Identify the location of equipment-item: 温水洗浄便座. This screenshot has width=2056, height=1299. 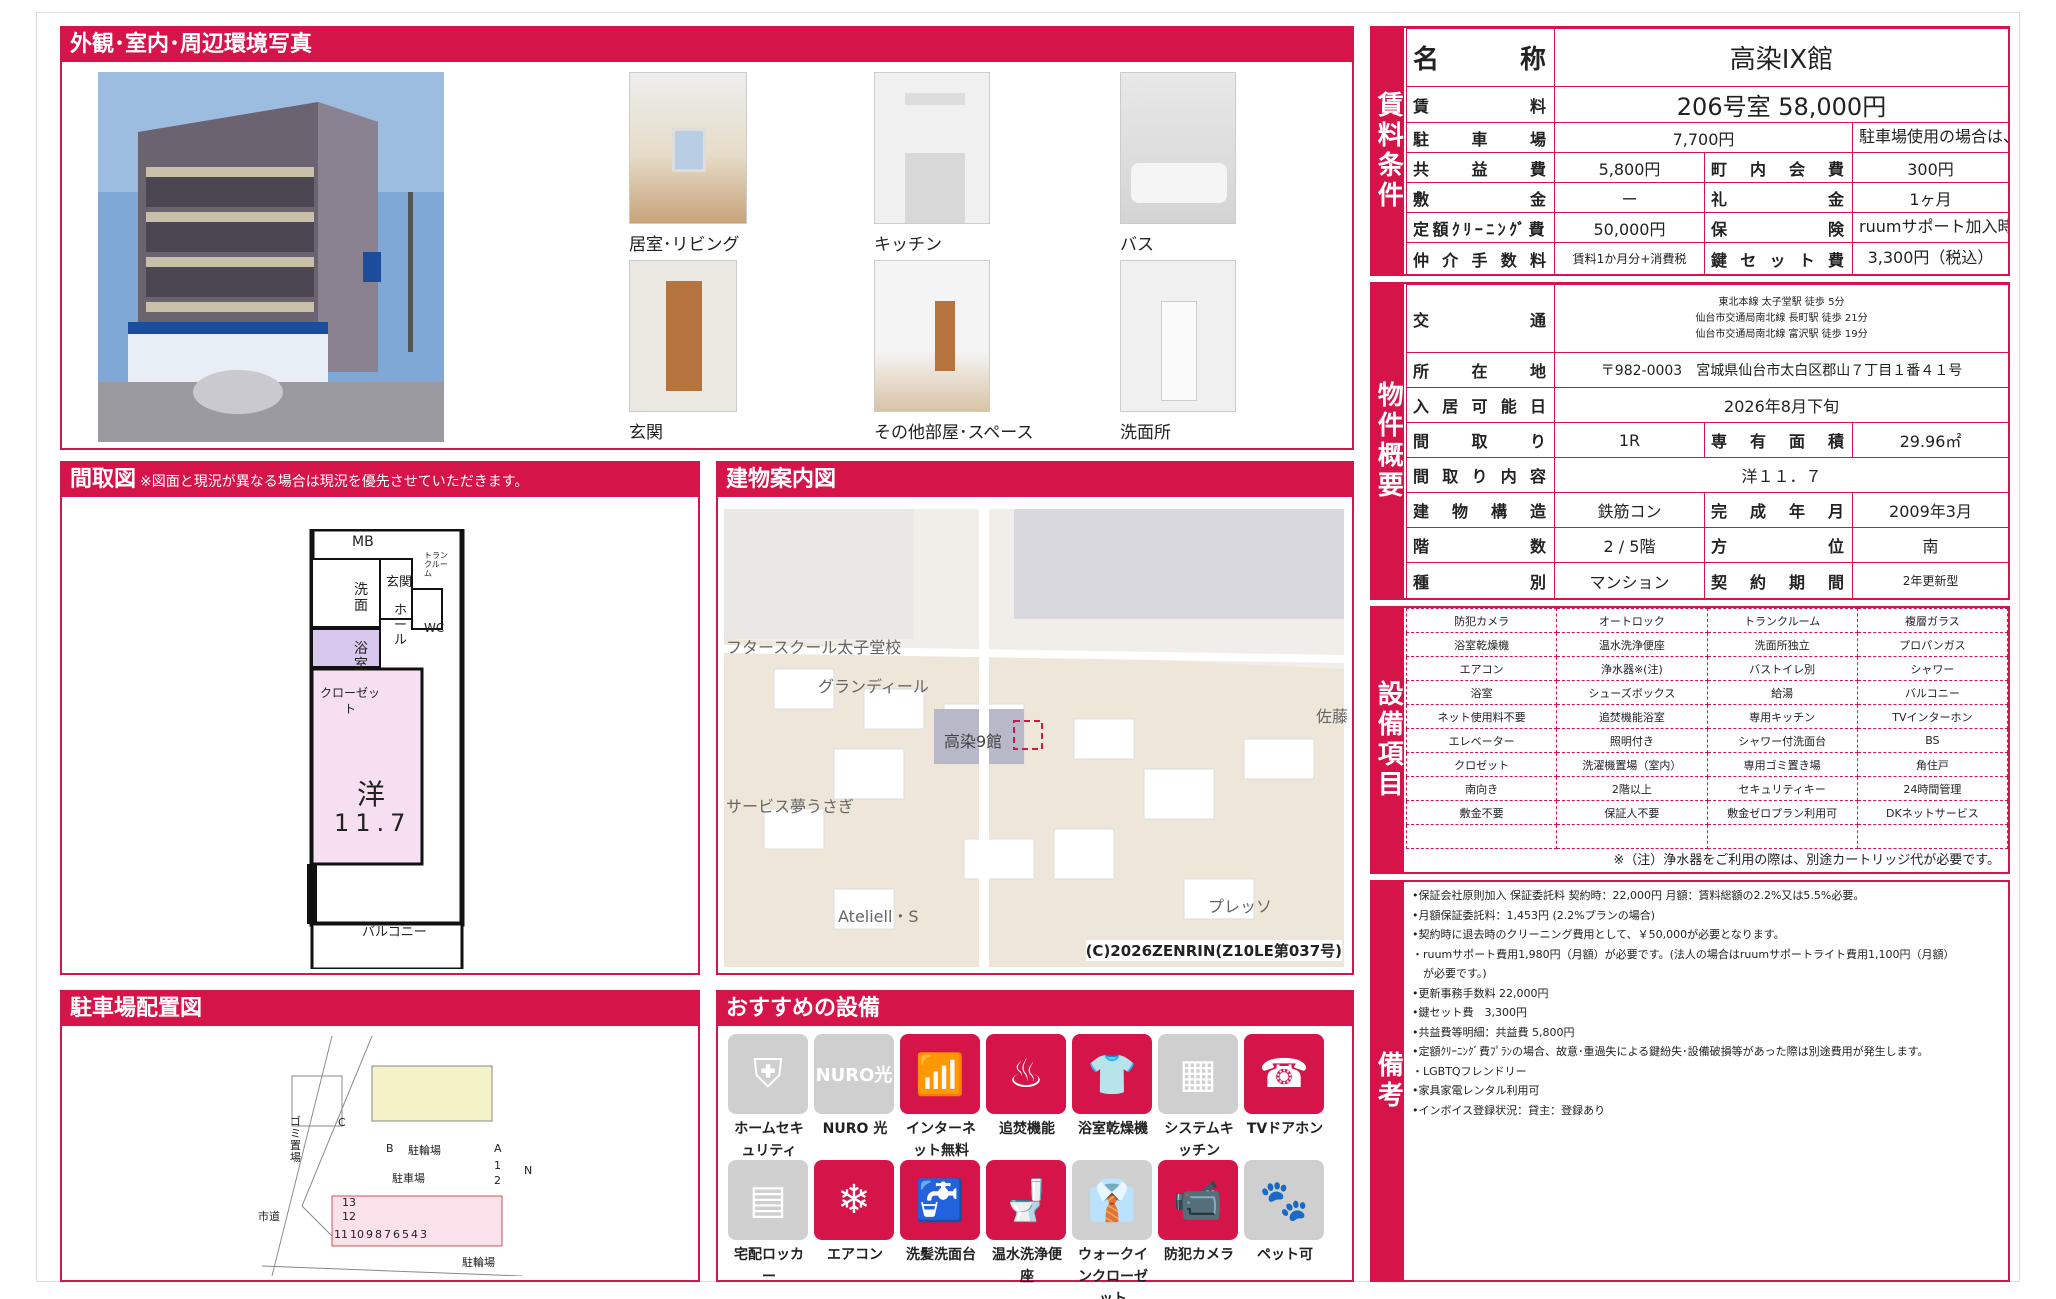
(1632, 644).